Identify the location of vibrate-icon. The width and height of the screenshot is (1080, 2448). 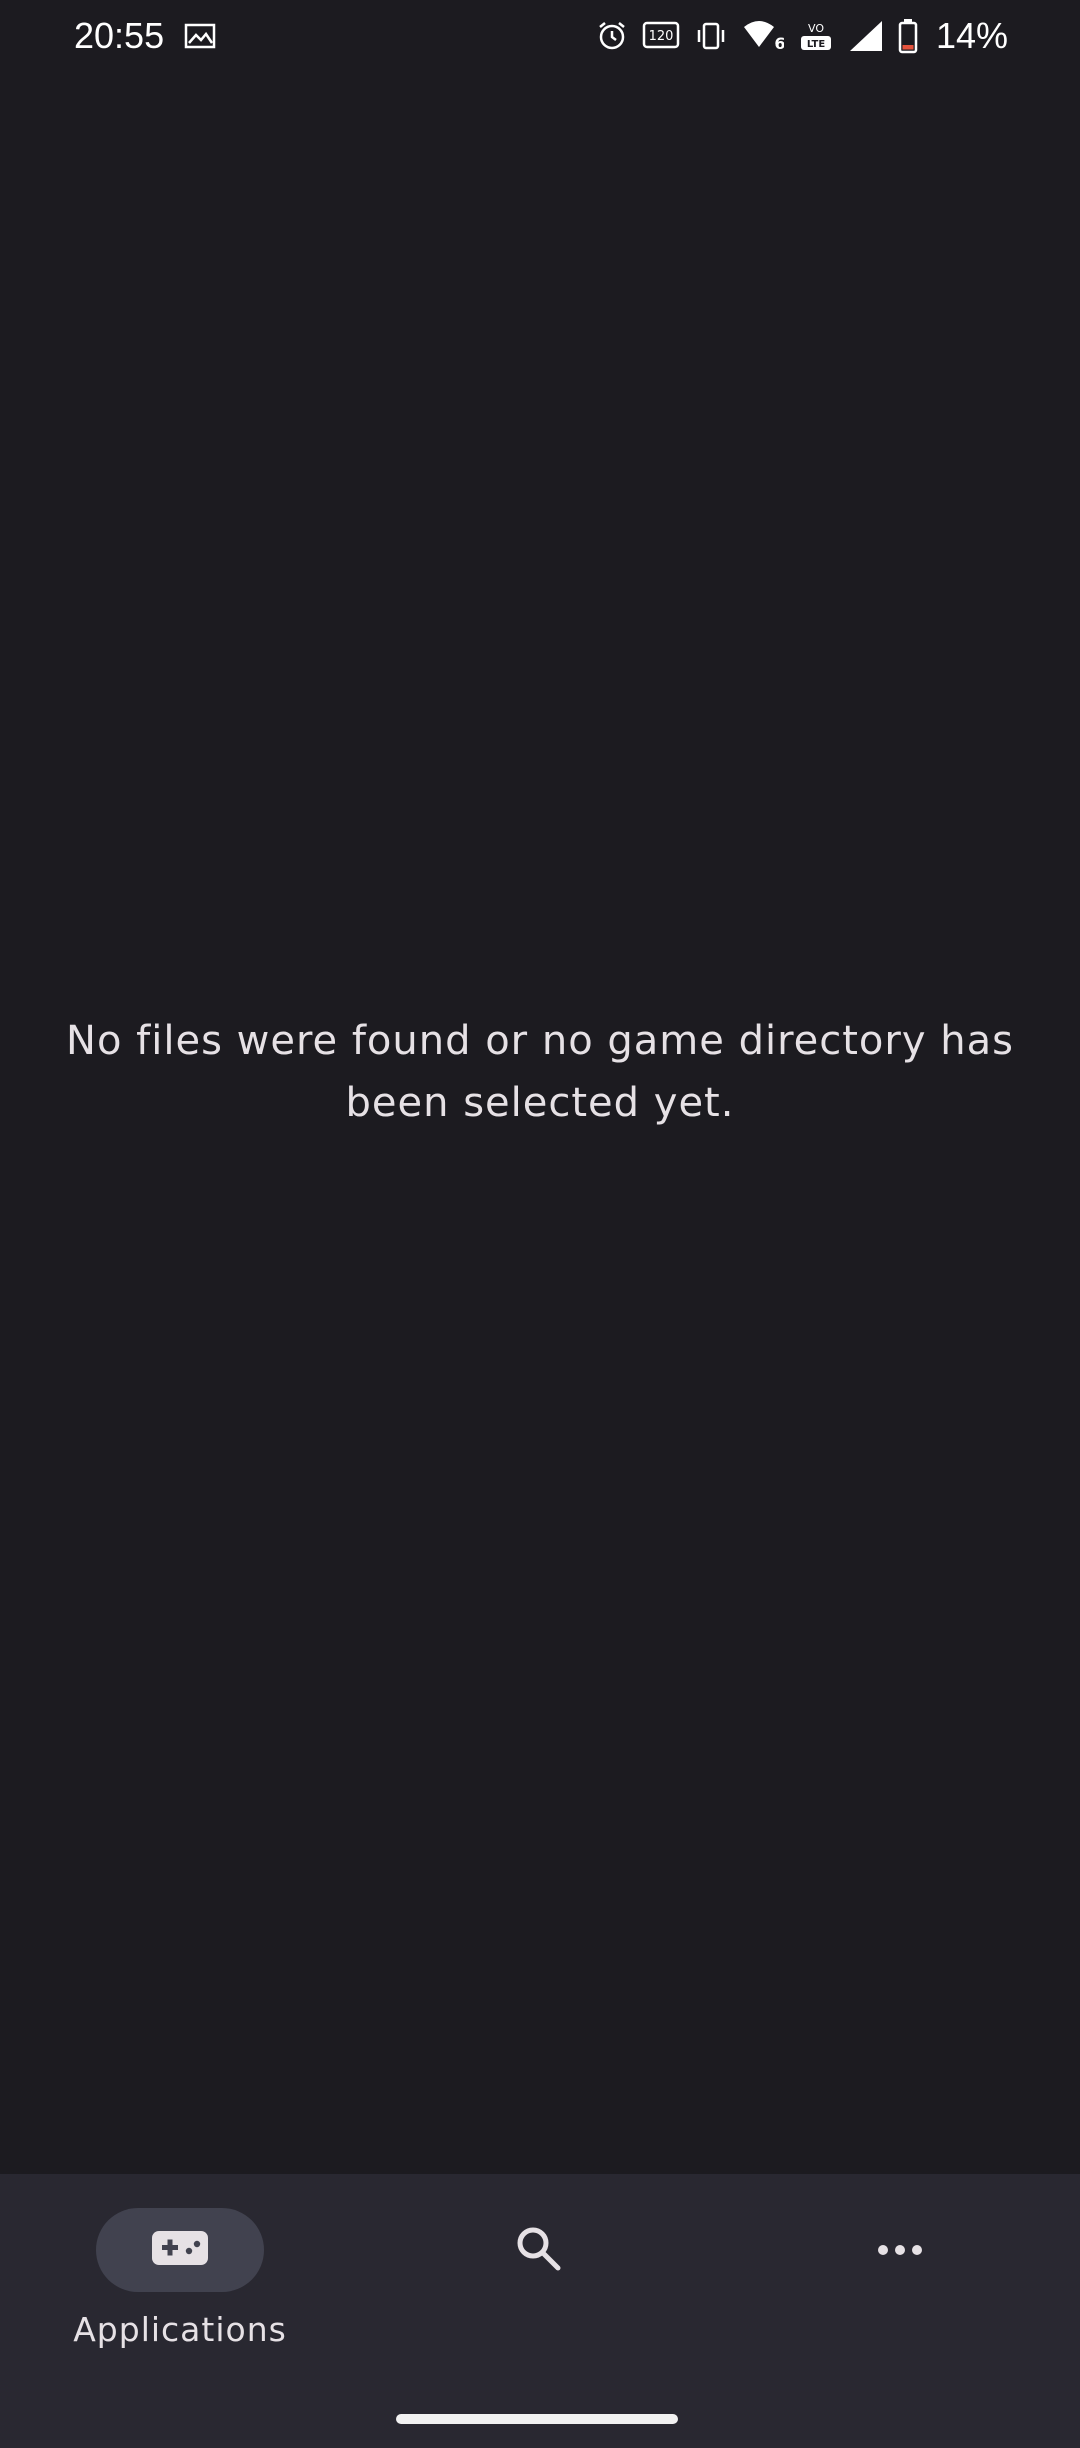
(711, 36).